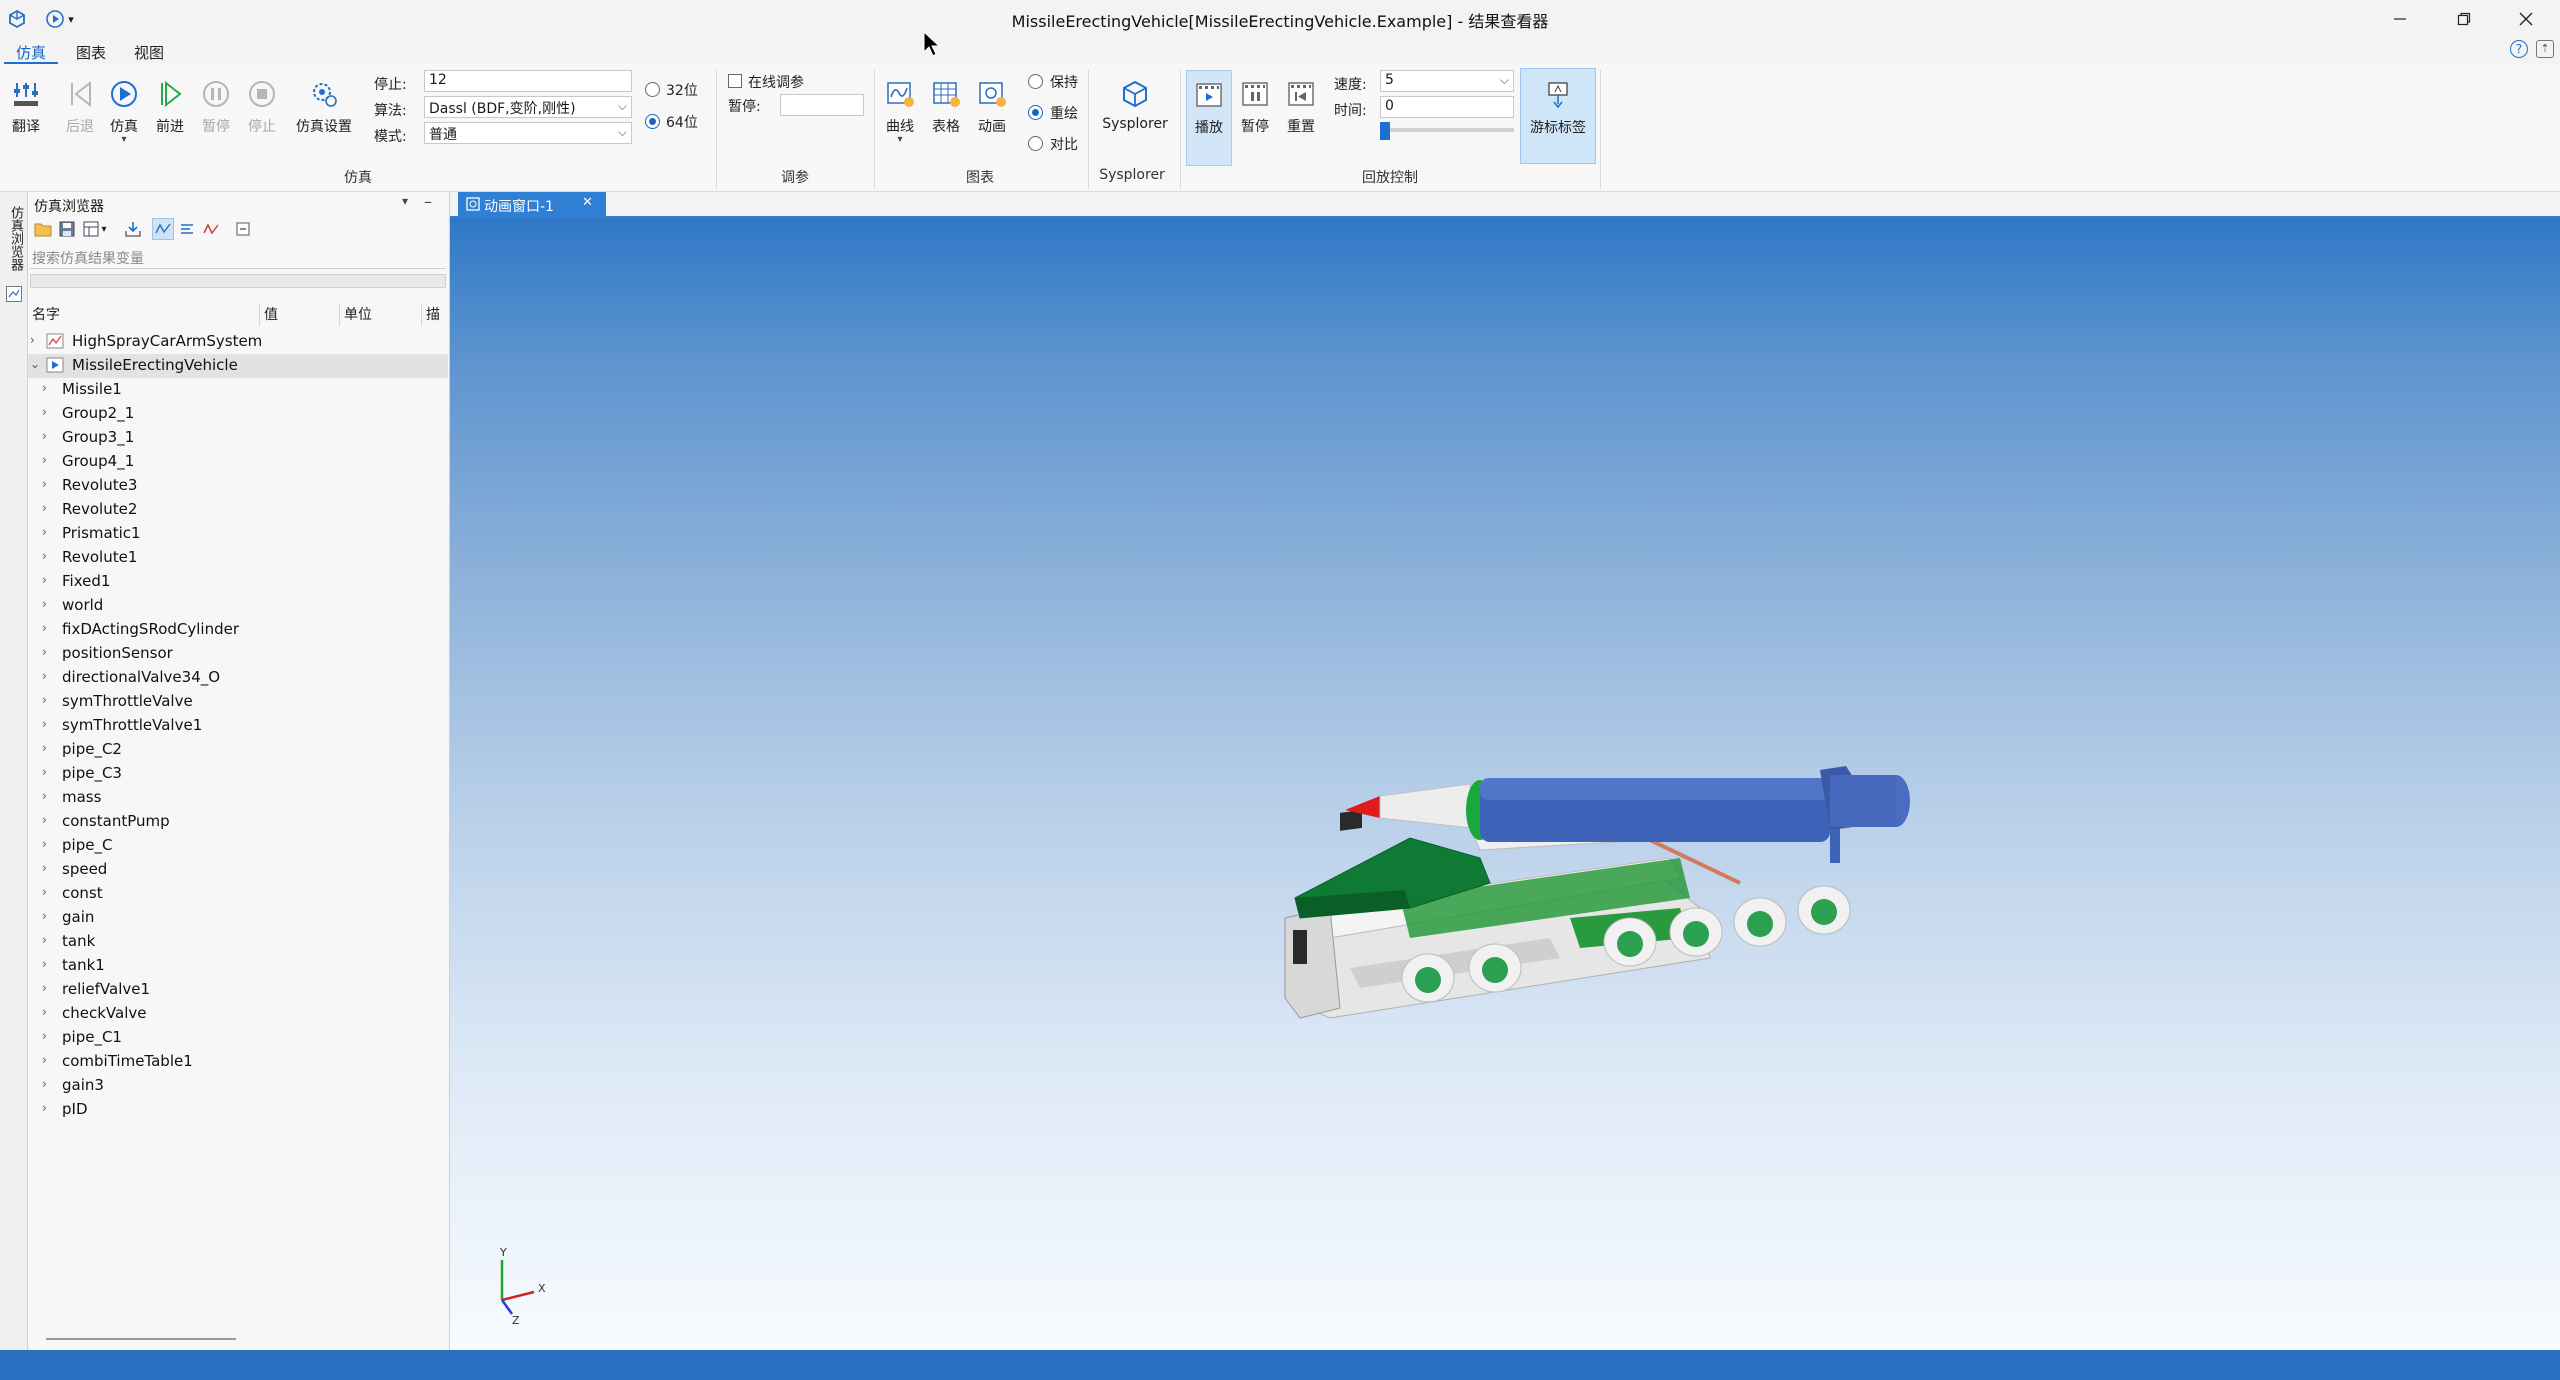 Image resolution: width=2560 pixels, height=1380 pixels. What do you see at coordinates (238, 846) in the screenshot?
I see `tree-child-item: › pipe_C` at bounding box center [238, 846].